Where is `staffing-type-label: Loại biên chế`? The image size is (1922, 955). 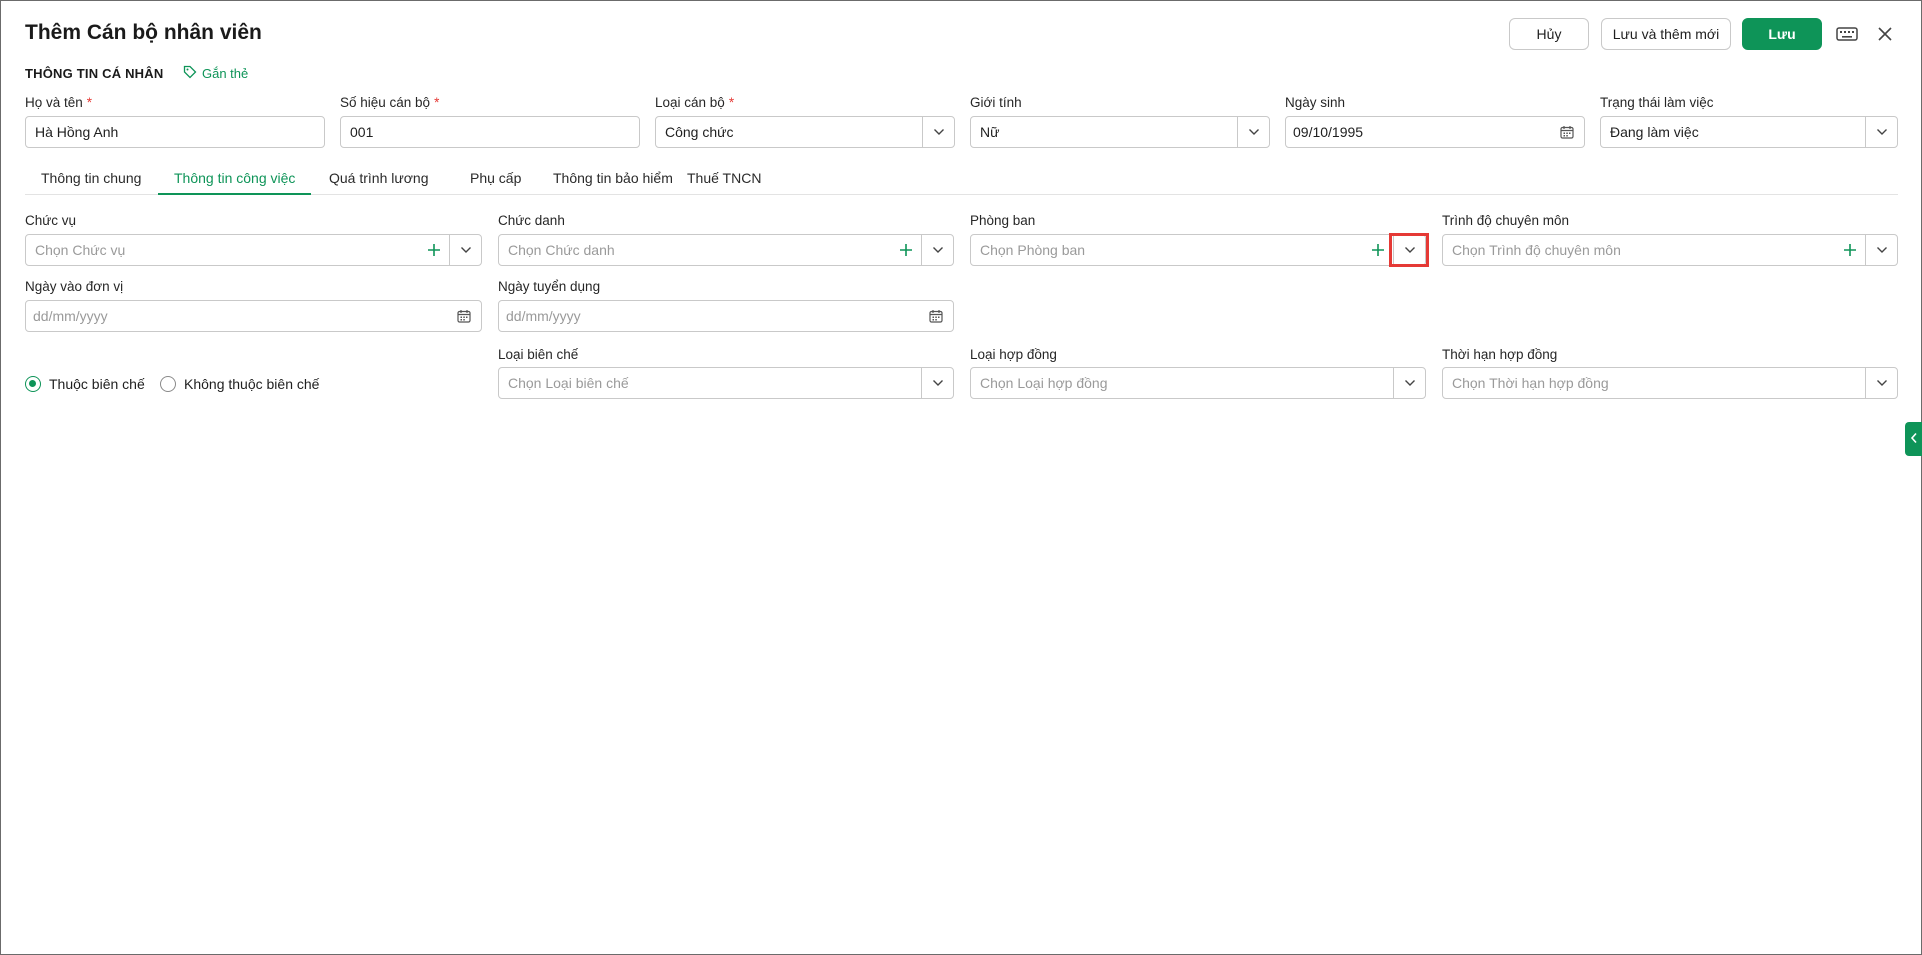
staffing-type-label: Loại biên chế is located at coordinates (538, 354).